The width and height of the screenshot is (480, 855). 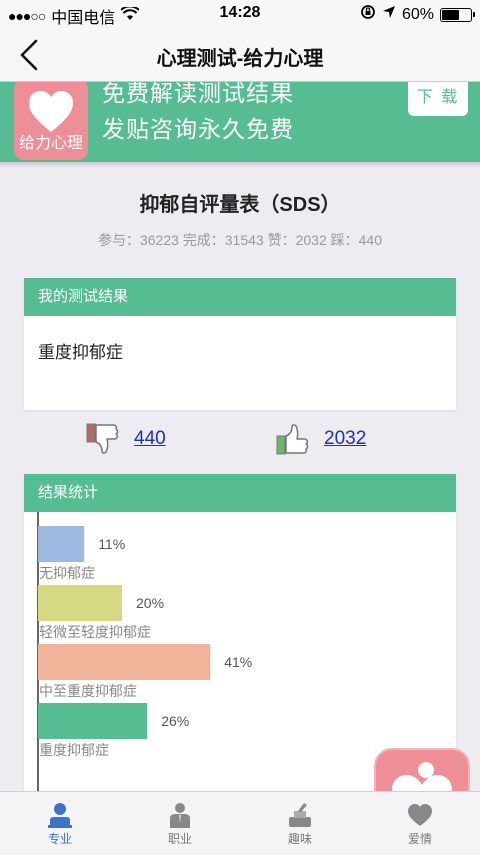 I want to click on rotation-lock-icon, so click(x=368, y=14).